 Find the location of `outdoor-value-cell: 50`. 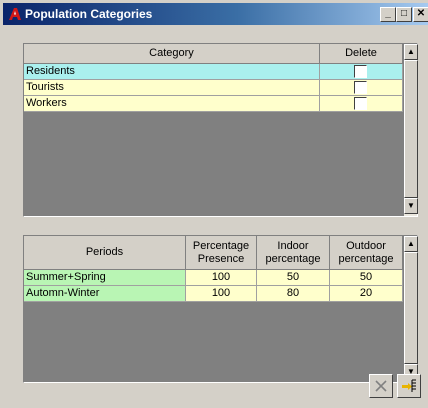

outdoor-value-cell: 50 is located at coordinates (366, 278).